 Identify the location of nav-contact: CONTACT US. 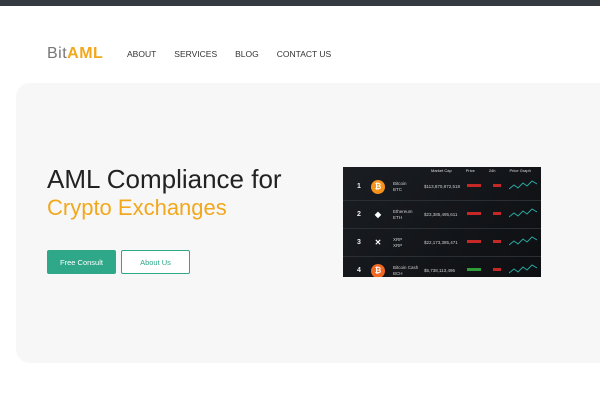
(304, 54).